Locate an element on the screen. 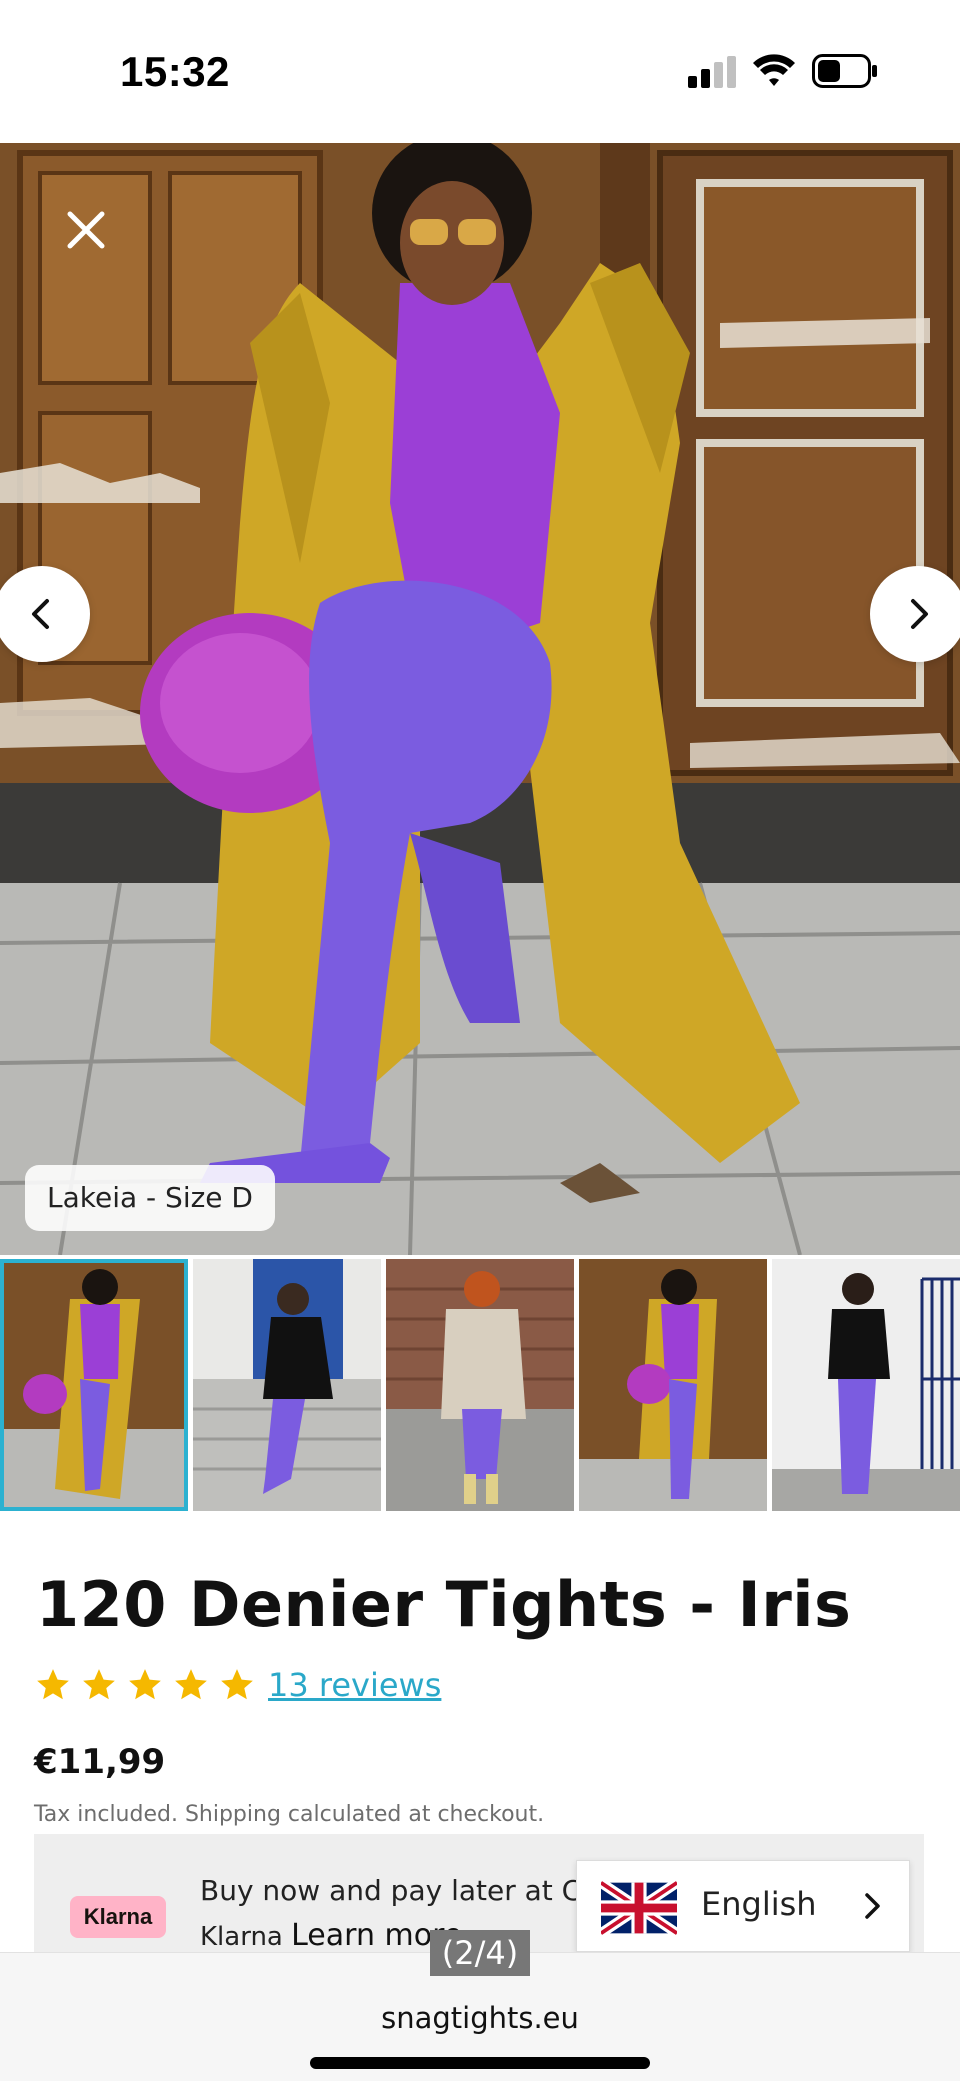  next-image-button is located at coordinates (915, 614).